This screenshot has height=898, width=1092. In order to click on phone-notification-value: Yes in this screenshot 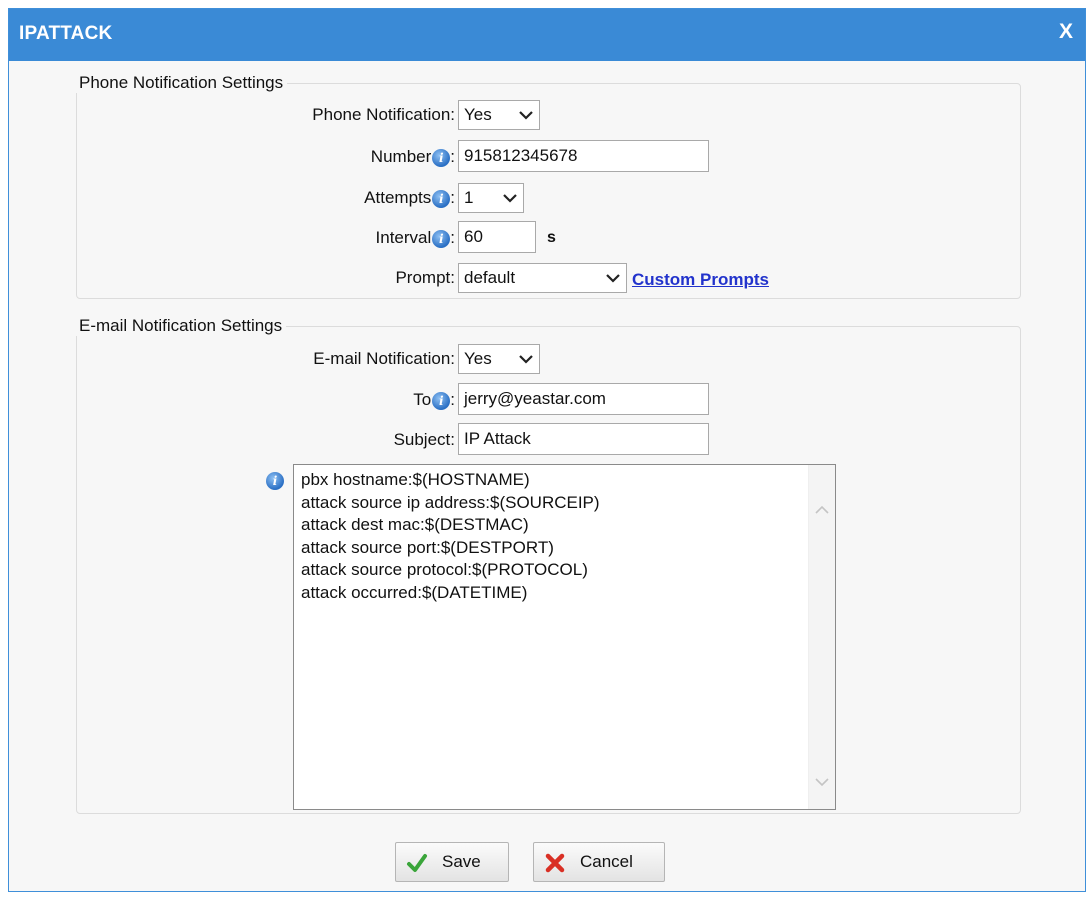, I will do `click(478, 114)`.